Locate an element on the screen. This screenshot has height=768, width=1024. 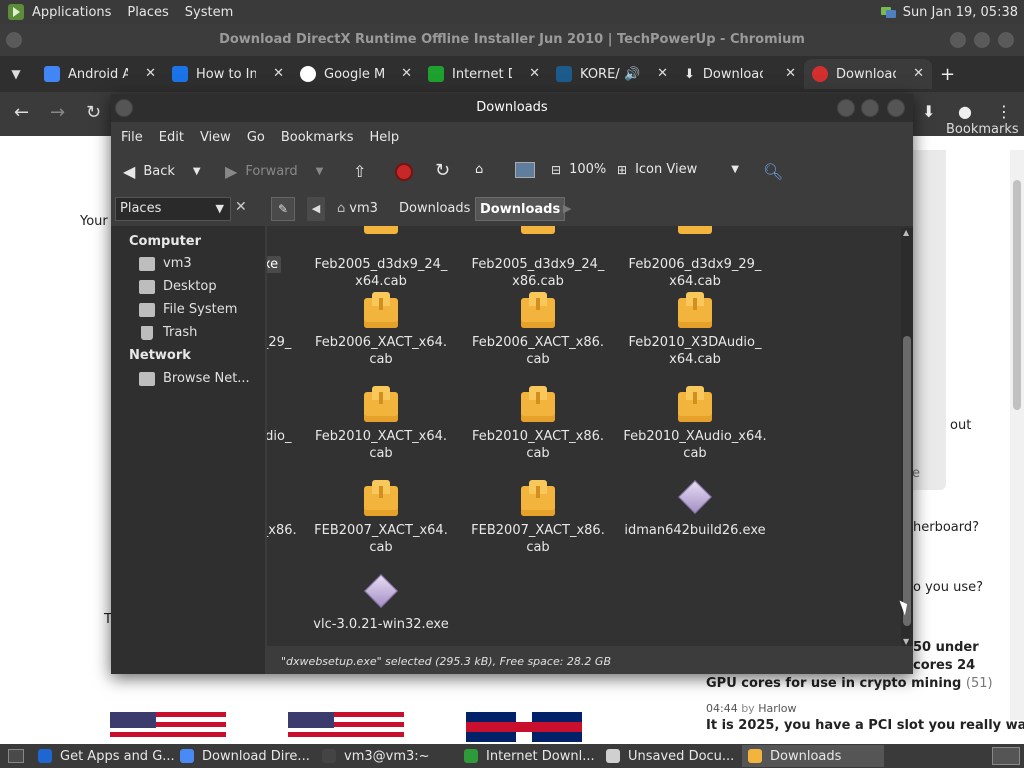
breadcrumb-vm3: ⌂ vm3 is located at coordinates (357, 209).